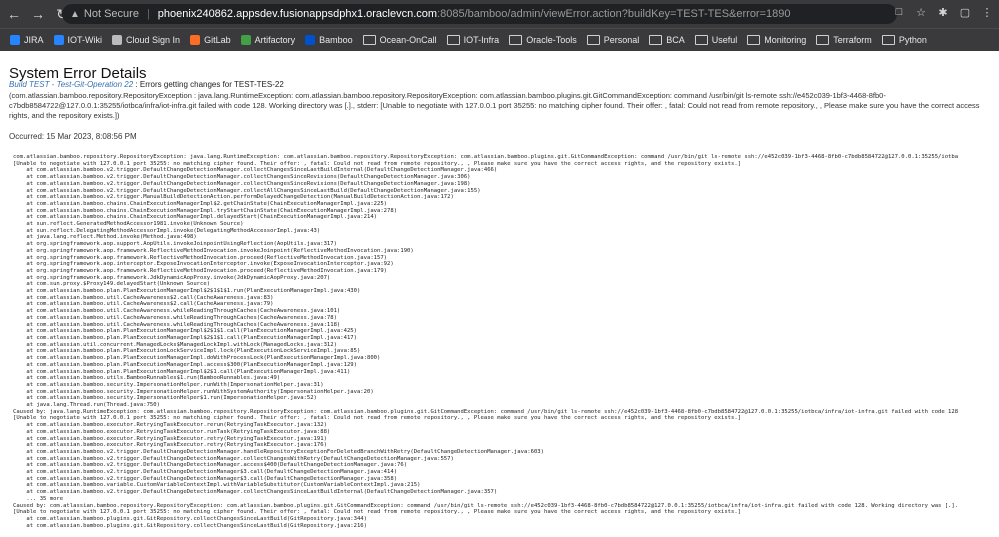 The image size is (999, 537). Describe the element at coordinates (724, 40) in the screenshot. I see `bookmark-label: Useful` at that location.